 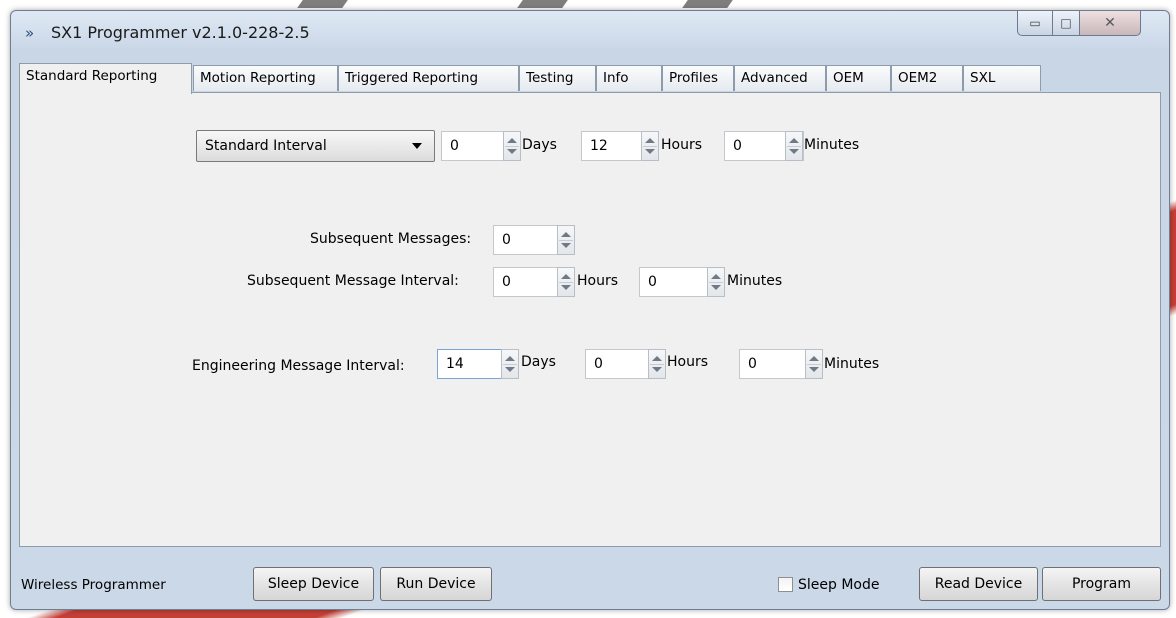 What do you see at coordinates (566, 240) in the screenshot?
I see `subsequent-messages-spinner` at bounding box center [566, 240].